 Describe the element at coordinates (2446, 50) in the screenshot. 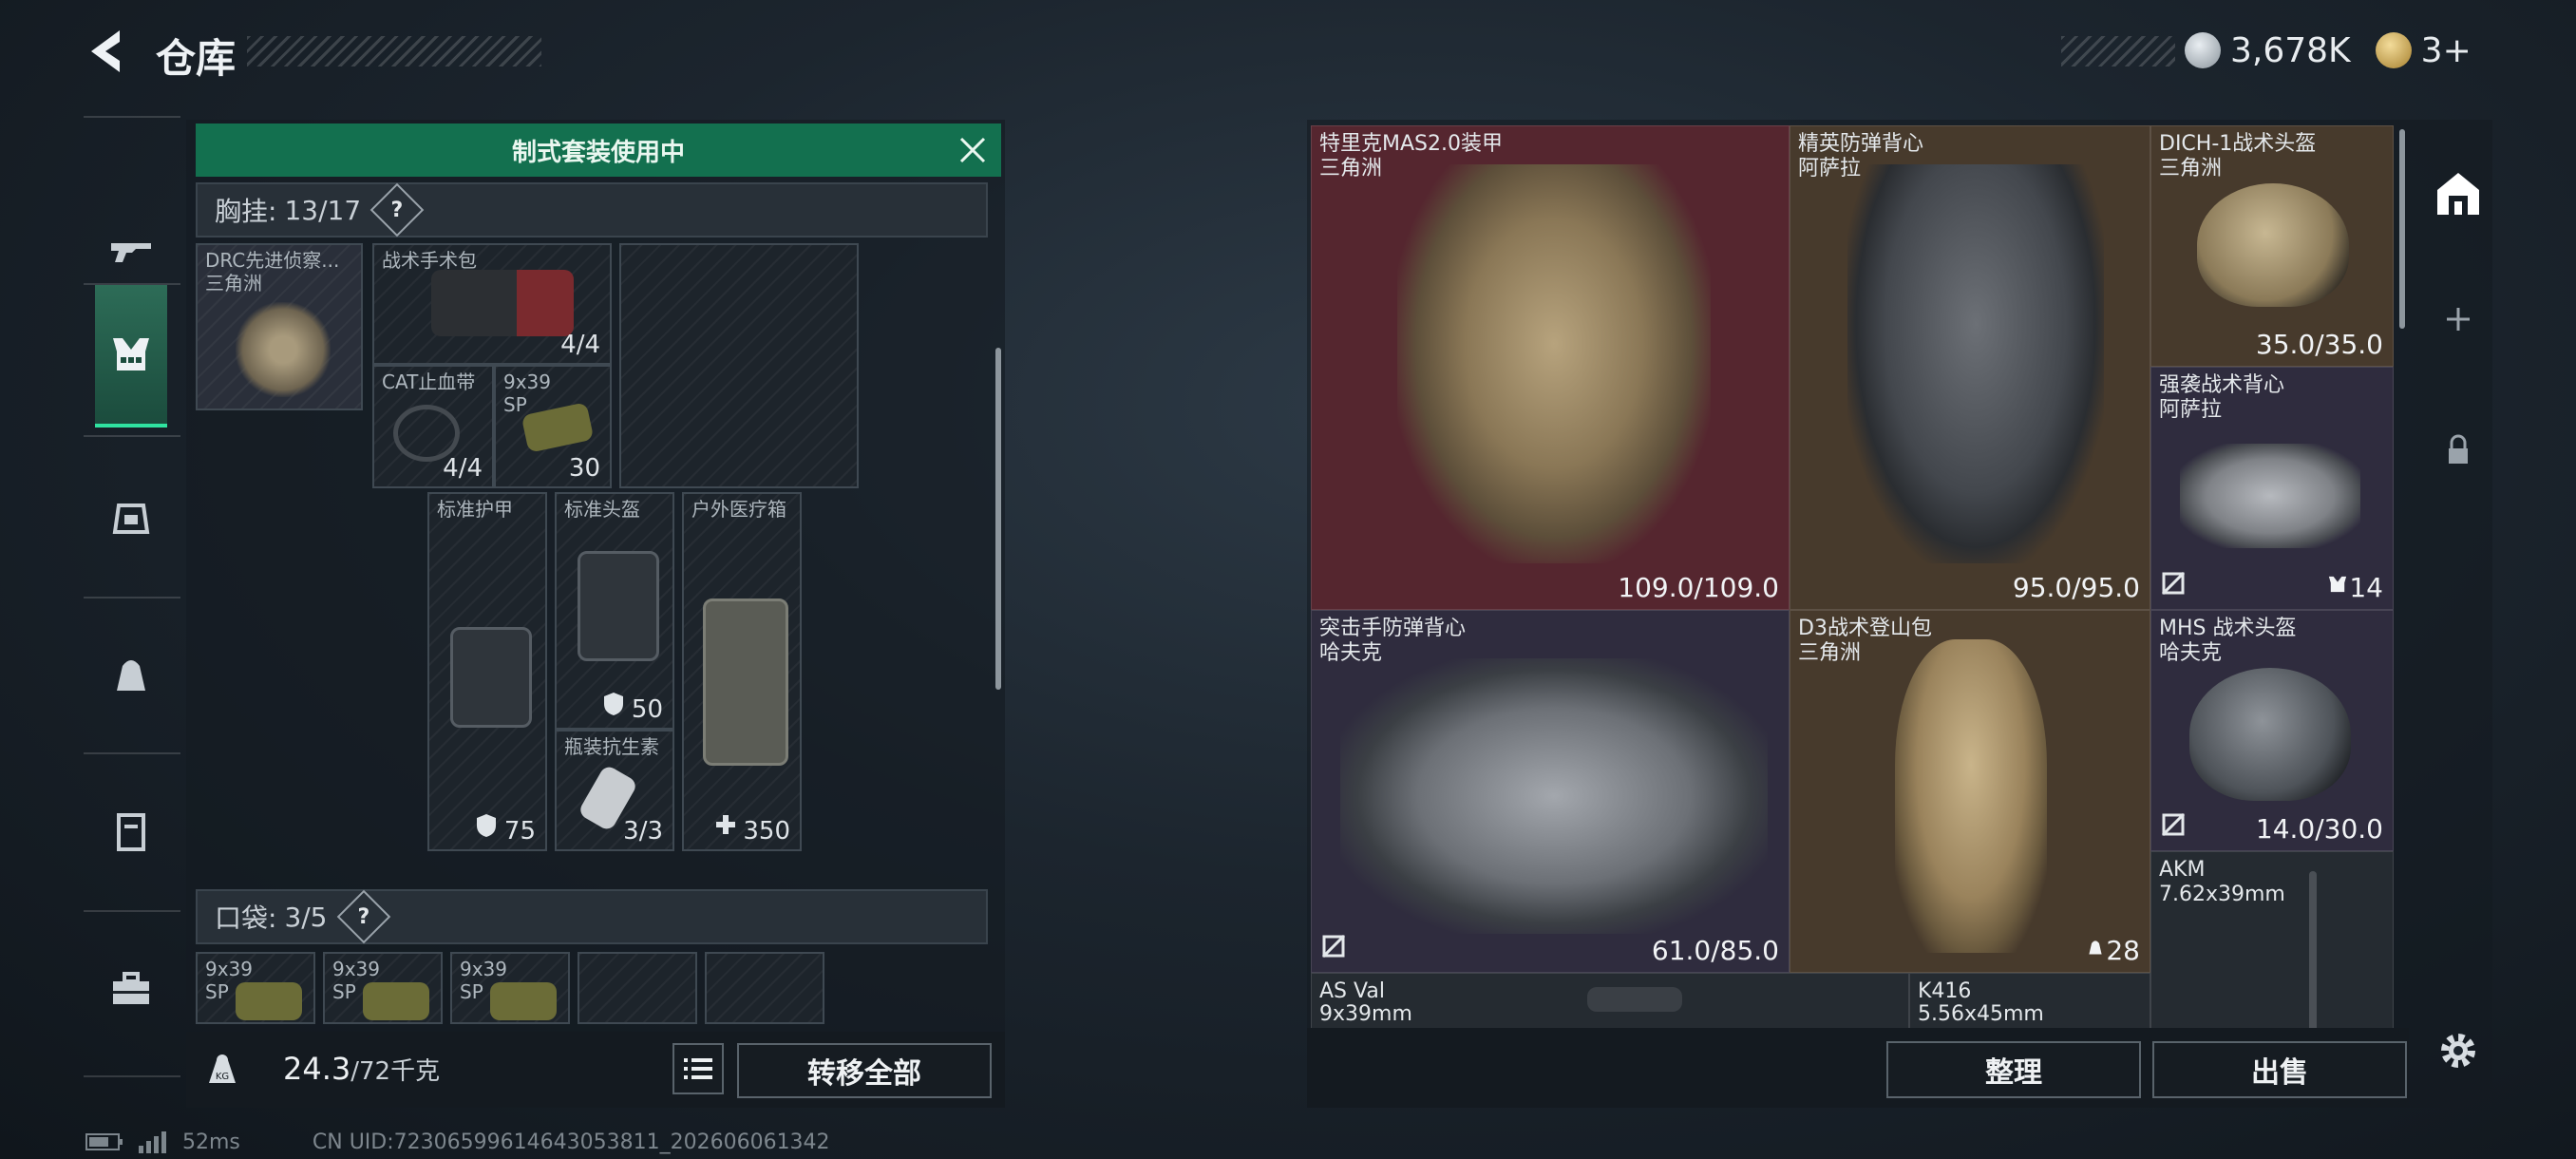

I see `second-currency-amount: 3+` at that location.